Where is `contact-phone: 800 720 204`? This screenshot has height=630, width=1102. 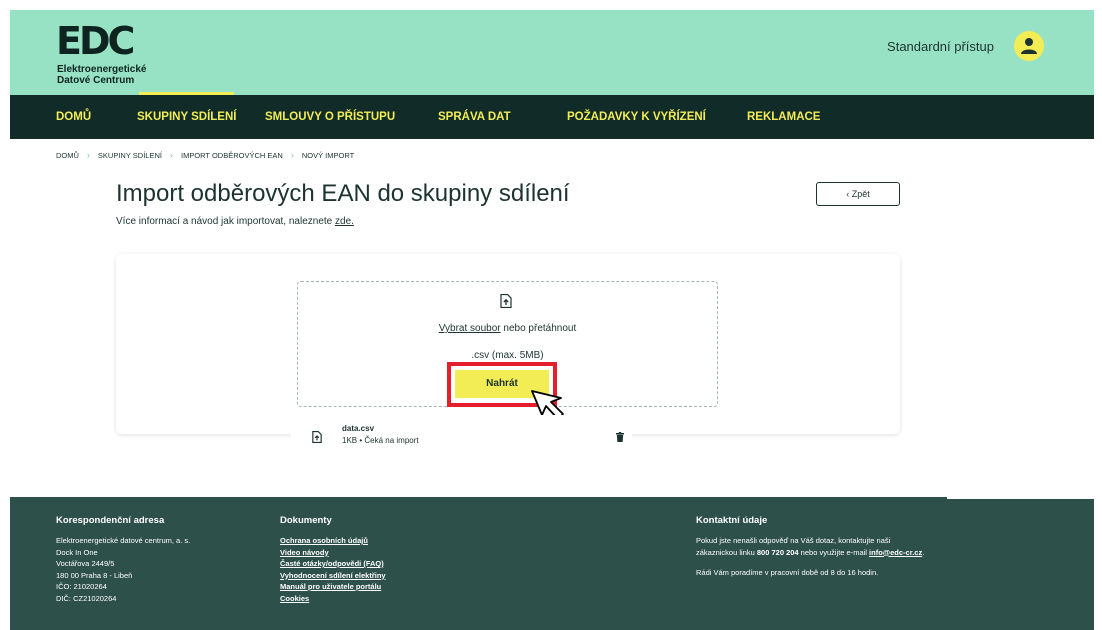 contact-phone: 800 720 204 is located at coordinates (778, 552).